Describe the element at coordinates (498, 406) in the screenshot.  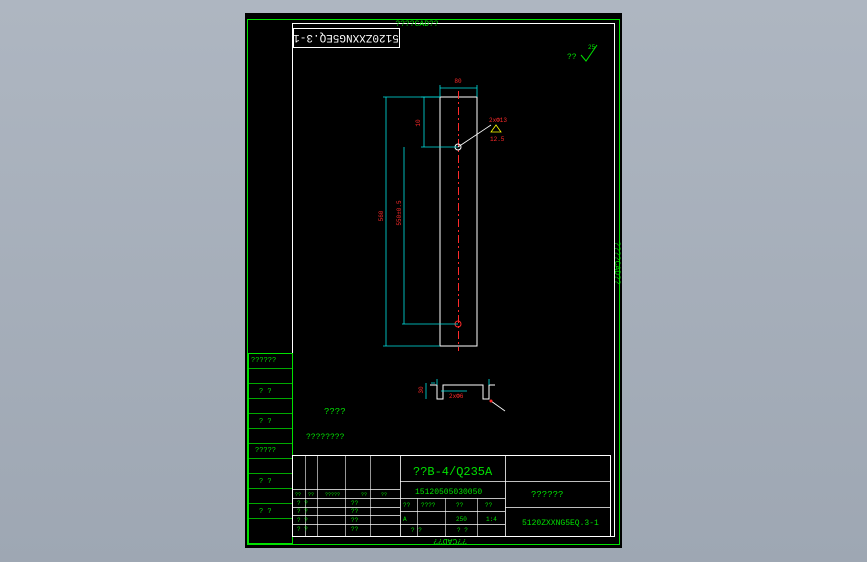
I see `section-leader` at that location.